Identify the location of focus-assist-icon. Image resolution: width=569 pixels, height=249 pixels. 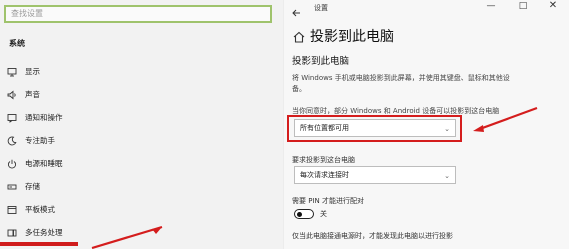
(12, 141).